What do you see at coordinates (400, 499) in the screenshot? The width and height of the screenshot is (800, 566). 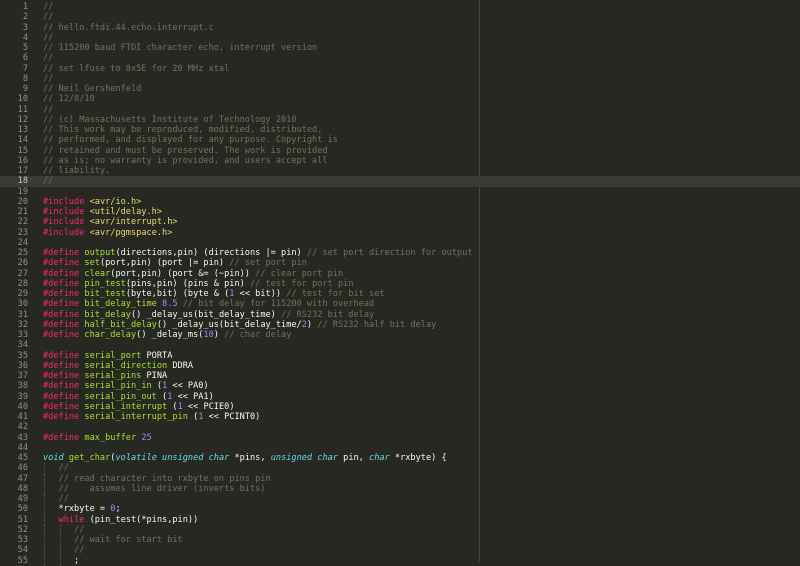 I see `code-line: 49 //` at bounding box center [400, 499].